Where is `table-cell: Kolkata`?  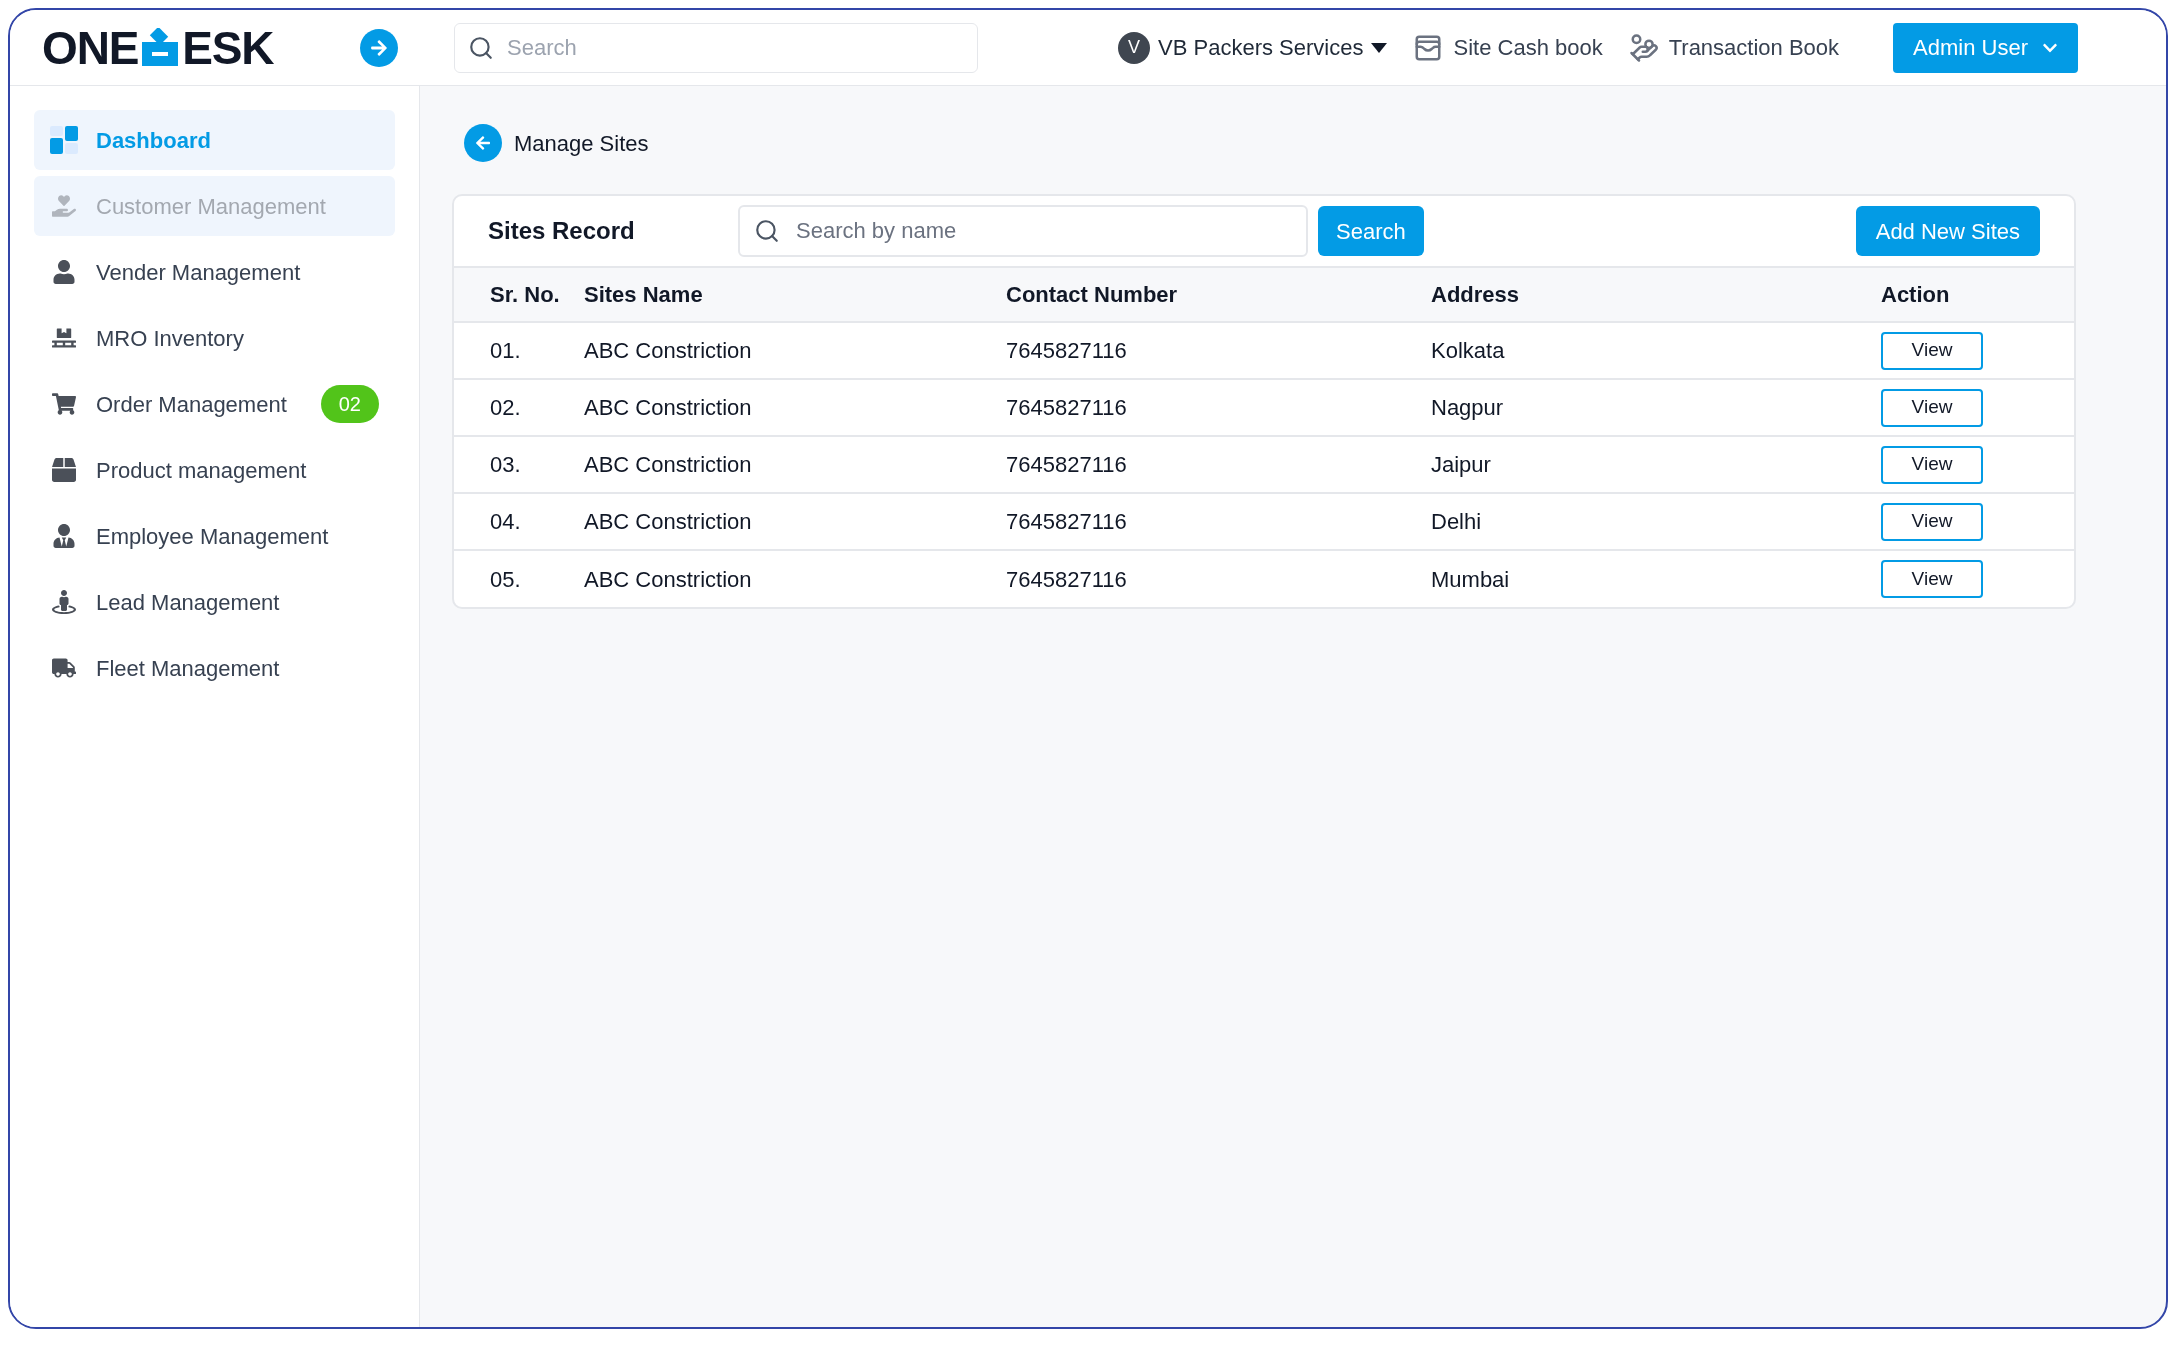
table-cell: Kolkata is located at coordinates (1468, 350).